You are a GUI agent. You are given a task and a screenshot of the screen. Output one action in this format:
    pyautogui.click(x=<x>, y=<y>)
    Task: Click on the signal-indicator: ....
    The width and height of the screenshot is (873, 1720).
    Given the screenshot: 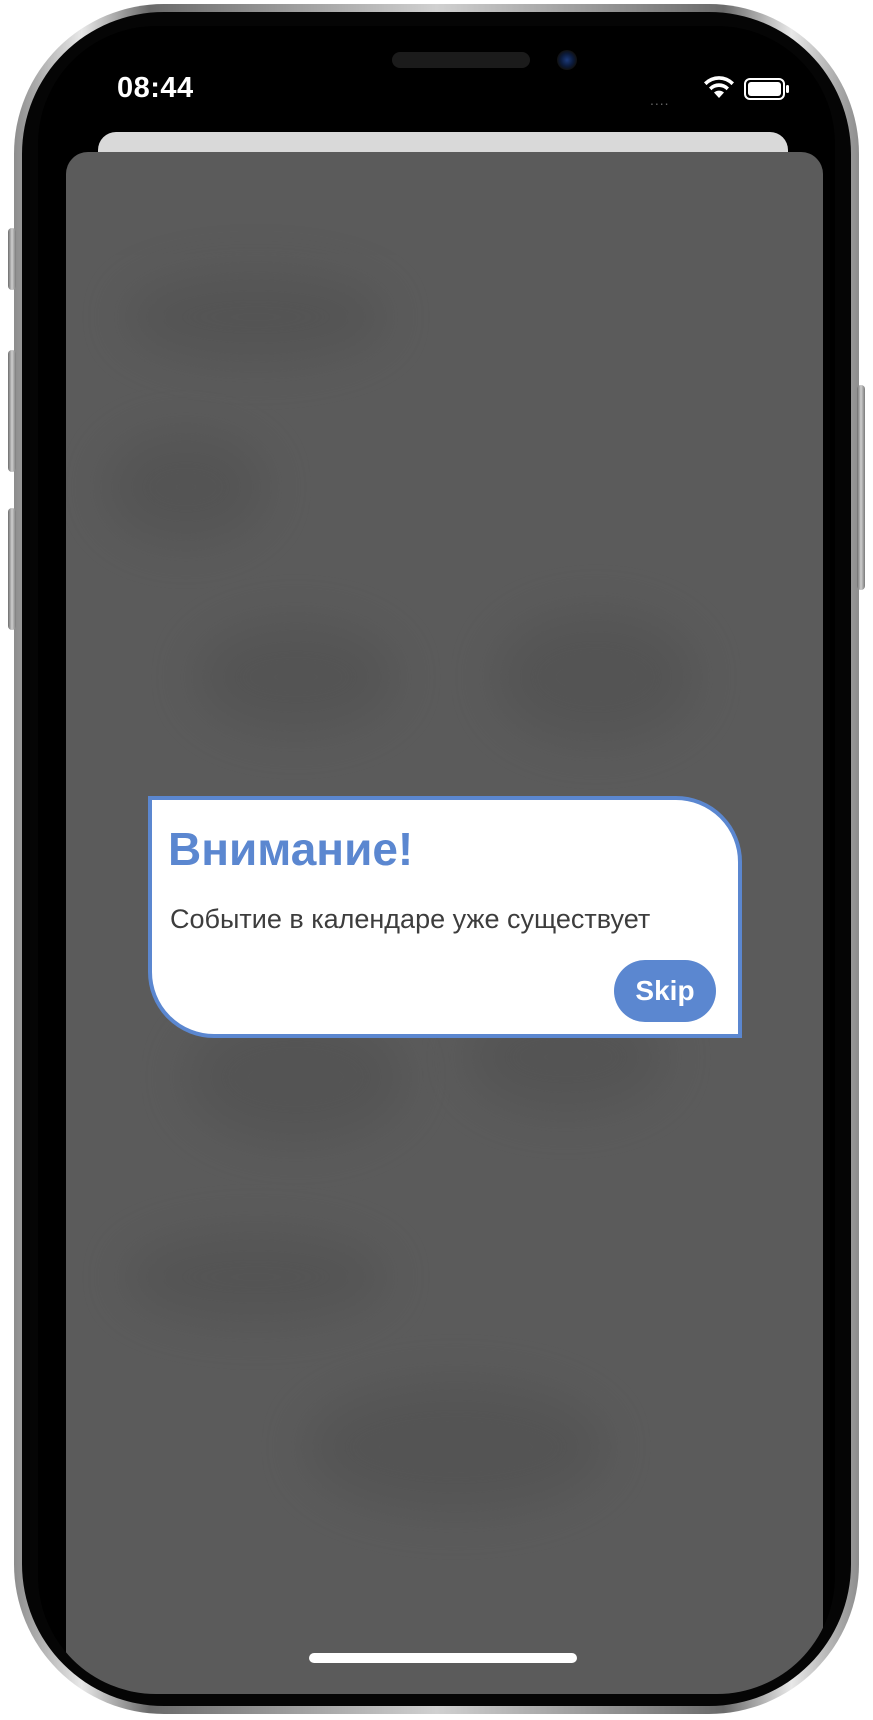 What is the action you would take?
    pyautogui.click(x=660, y=100)
    